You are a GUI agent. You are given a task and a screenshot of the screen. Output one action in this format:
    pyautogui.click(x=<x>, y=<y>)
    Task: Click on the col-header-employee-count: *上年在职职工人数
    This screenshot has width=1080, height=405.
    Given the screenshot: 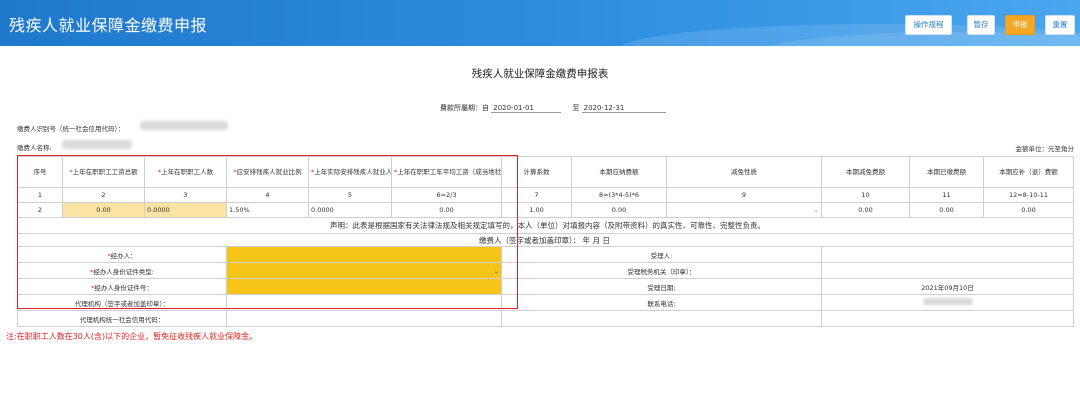 What is the action you would take?
    pyautogui.click(x=185, y=172)
    